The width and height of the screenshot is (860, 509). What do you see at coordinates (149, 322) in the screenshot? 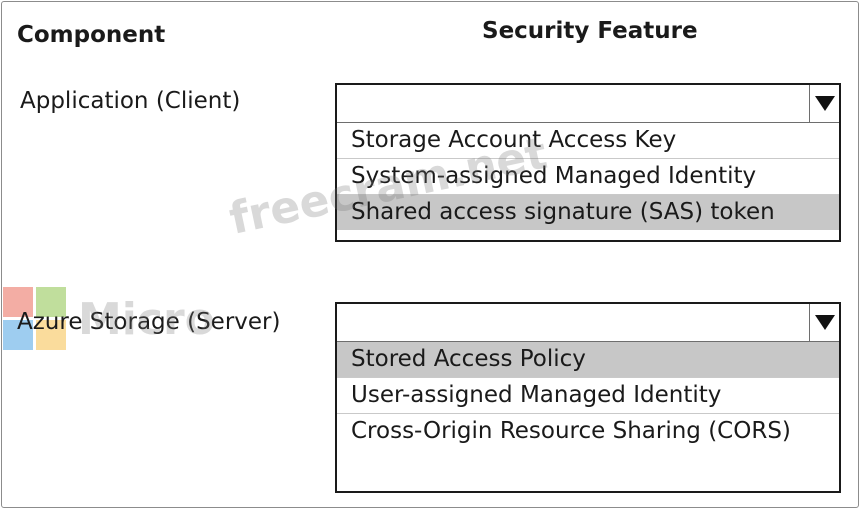
I see `row-label-azure-storage-server: Azure Storage (Server)` at bounding box center [149, 322].